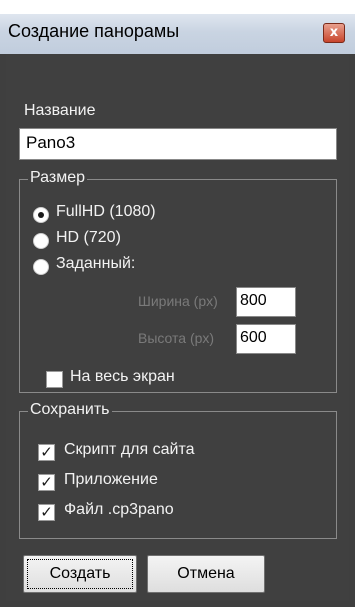 The image size is (355, 607). Describe the element at coordinates (46, 512) in the screenshot. I see `cp3pano-checkbox: ✓` at that location.